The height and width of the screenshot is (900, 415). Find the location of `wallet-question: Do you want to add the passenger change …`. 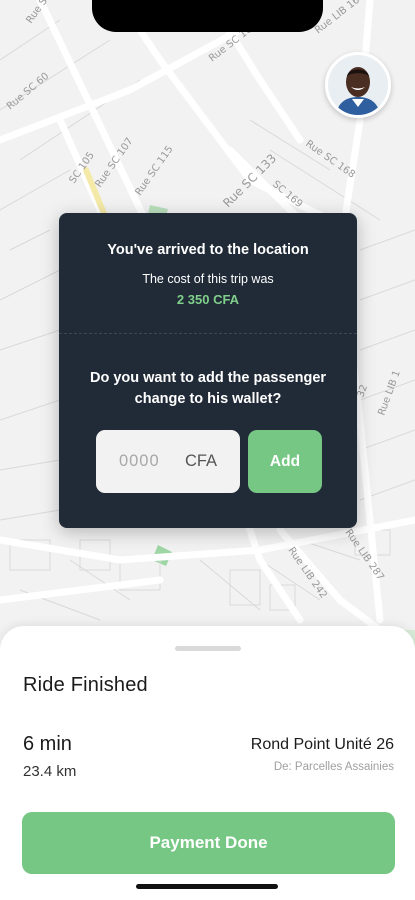

wallet-question: Do you want to add the passenger change … is located at coordinates (208, 388).